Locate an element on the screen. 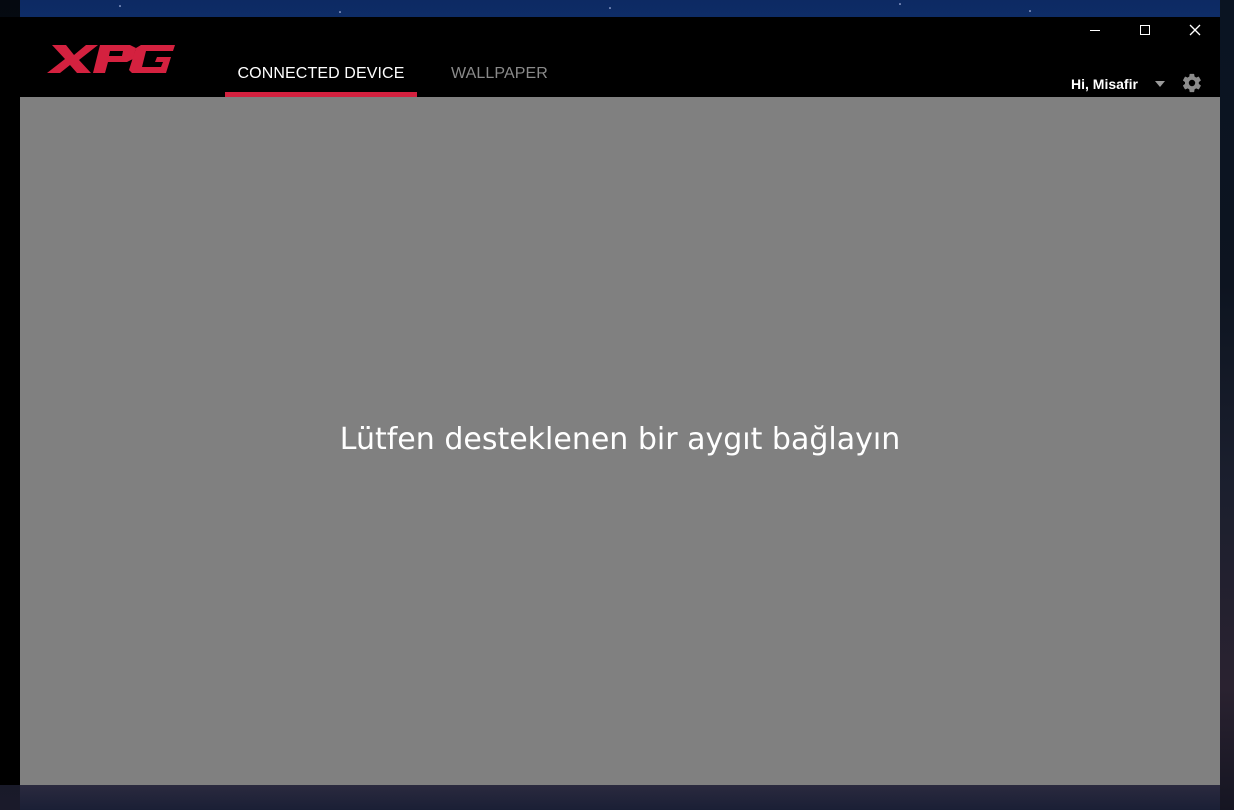 The width and height of the screenshot is (1234, 810). user-menu: Hi, Misafir is located at coordinates (1118, 84).